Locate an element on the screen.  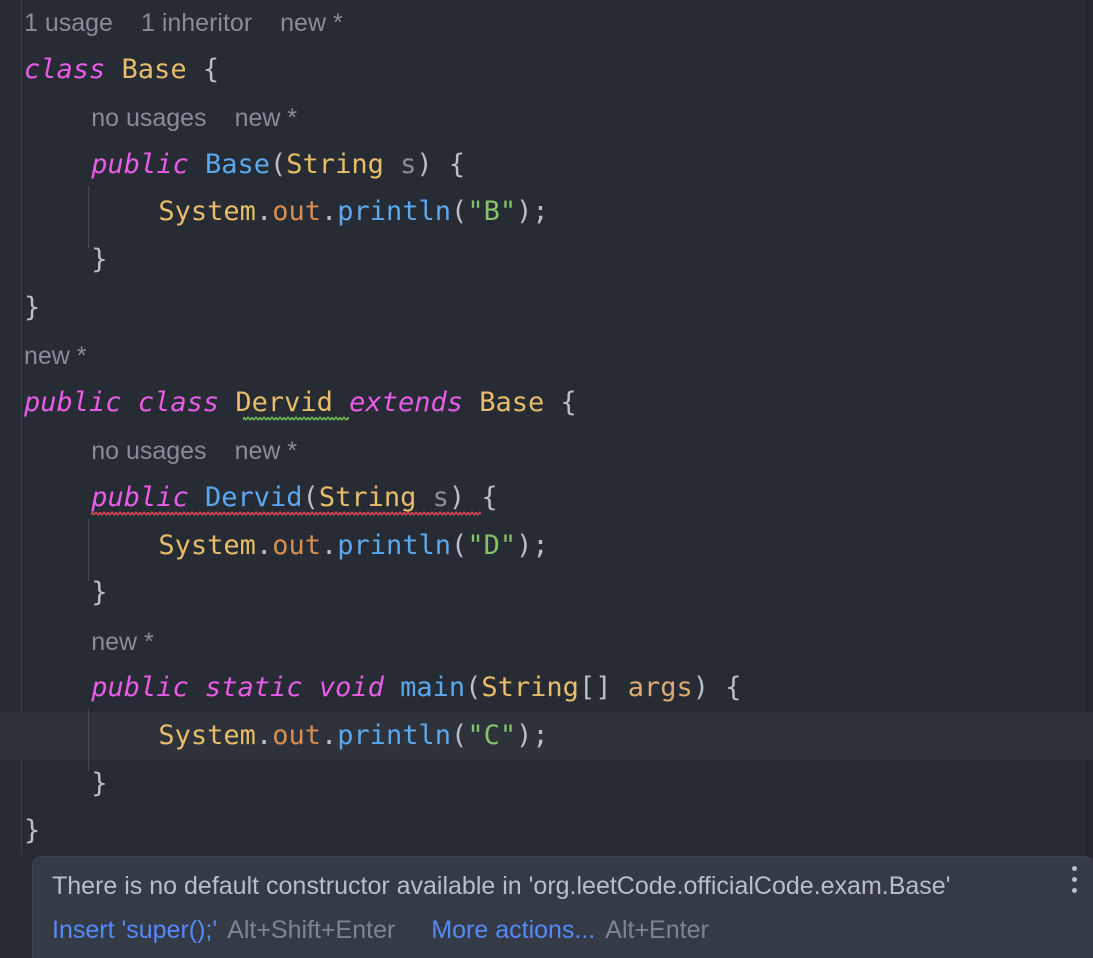
code-line: class Base { is located at coordinates (546, 70).